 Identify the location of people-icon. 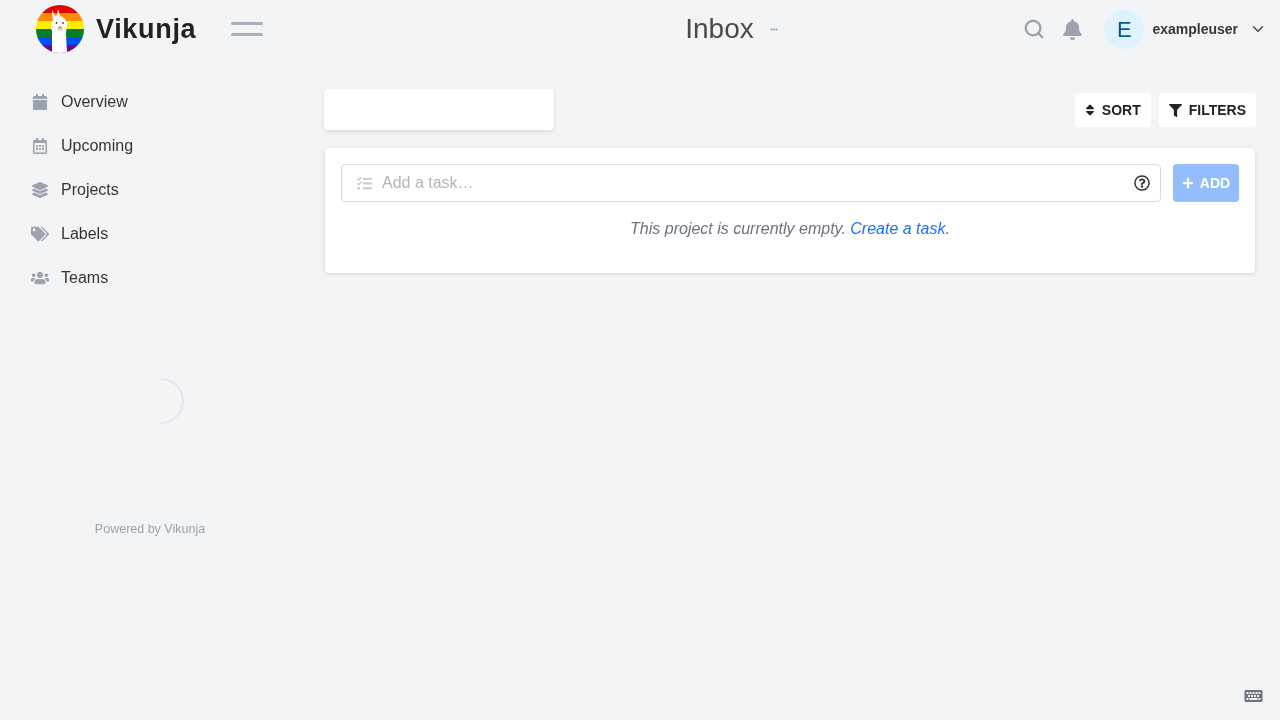
(40, 278).